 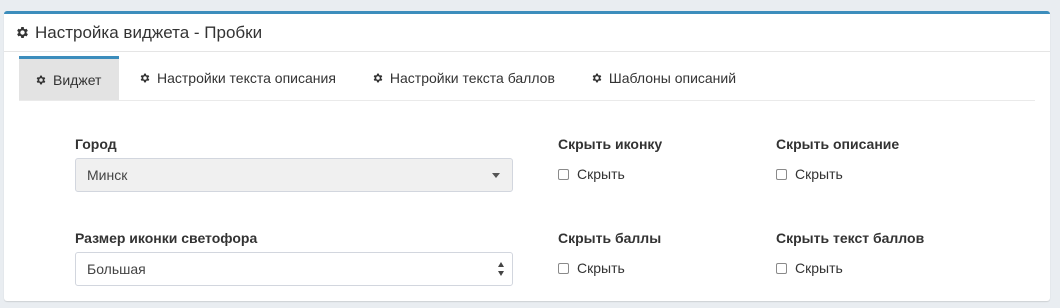 I want to click on panel-header: Настройка виджета - Пробки, so click(x=527, y=33).